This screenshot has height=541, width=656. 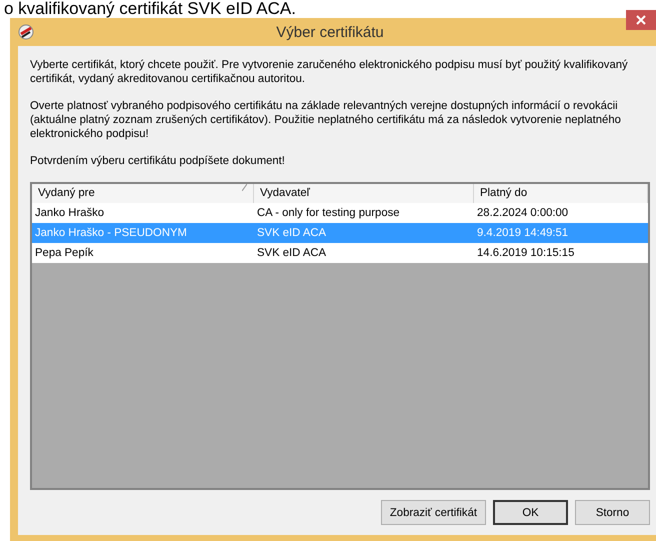 I want to click on close-button, so click(x=641, y=20).